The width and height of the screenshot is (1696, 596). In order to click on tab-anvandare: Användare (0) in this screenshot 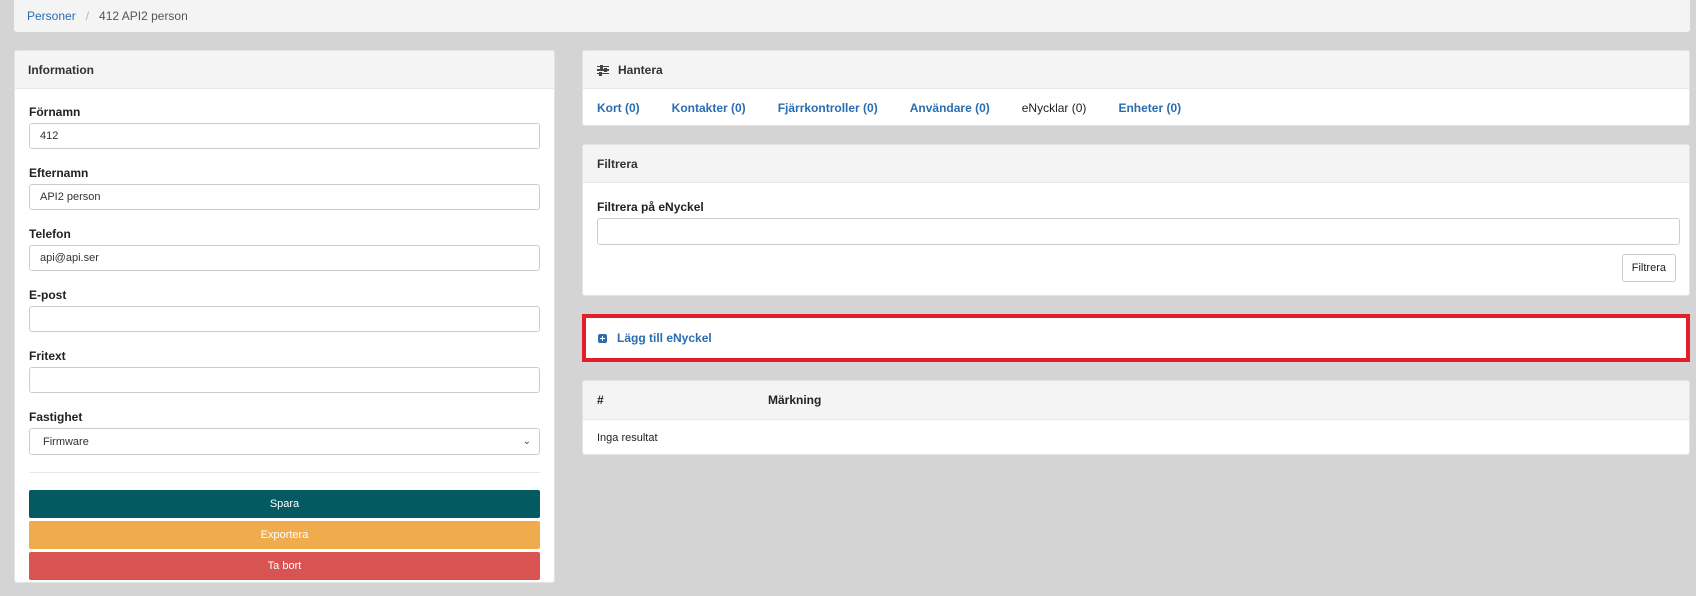, I will do `click(950, 108)`.